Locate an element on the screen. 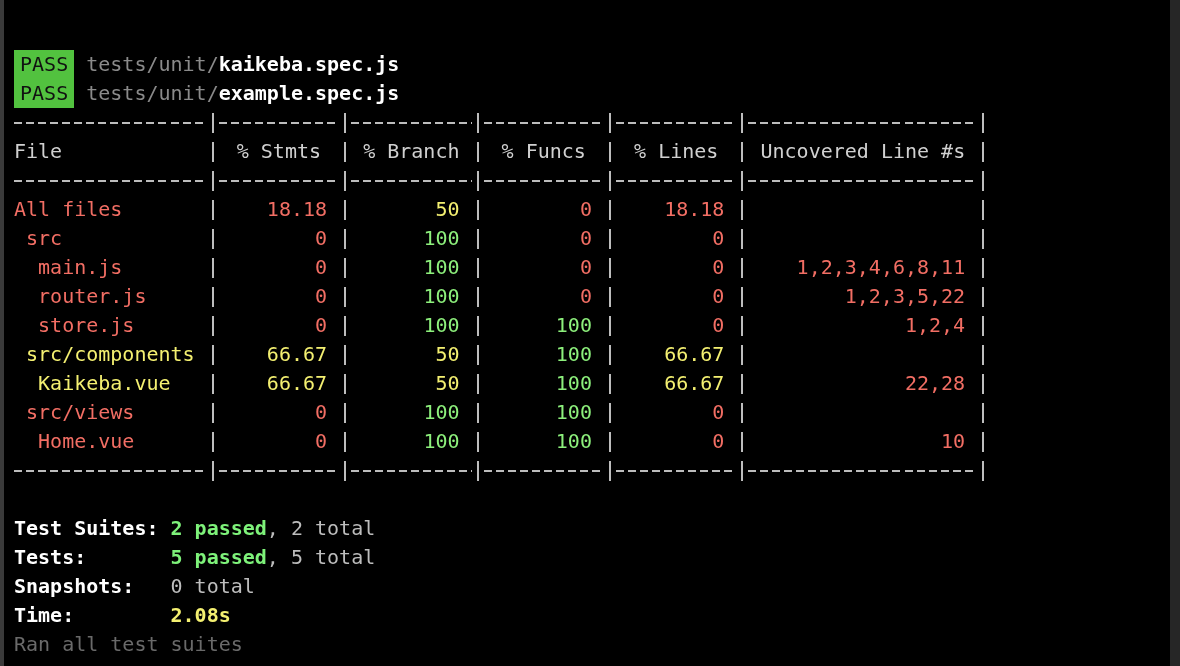 The height and width of the screenshot is (666, 1180). table-cell-text: 10 is located at coordinates (953, 441).